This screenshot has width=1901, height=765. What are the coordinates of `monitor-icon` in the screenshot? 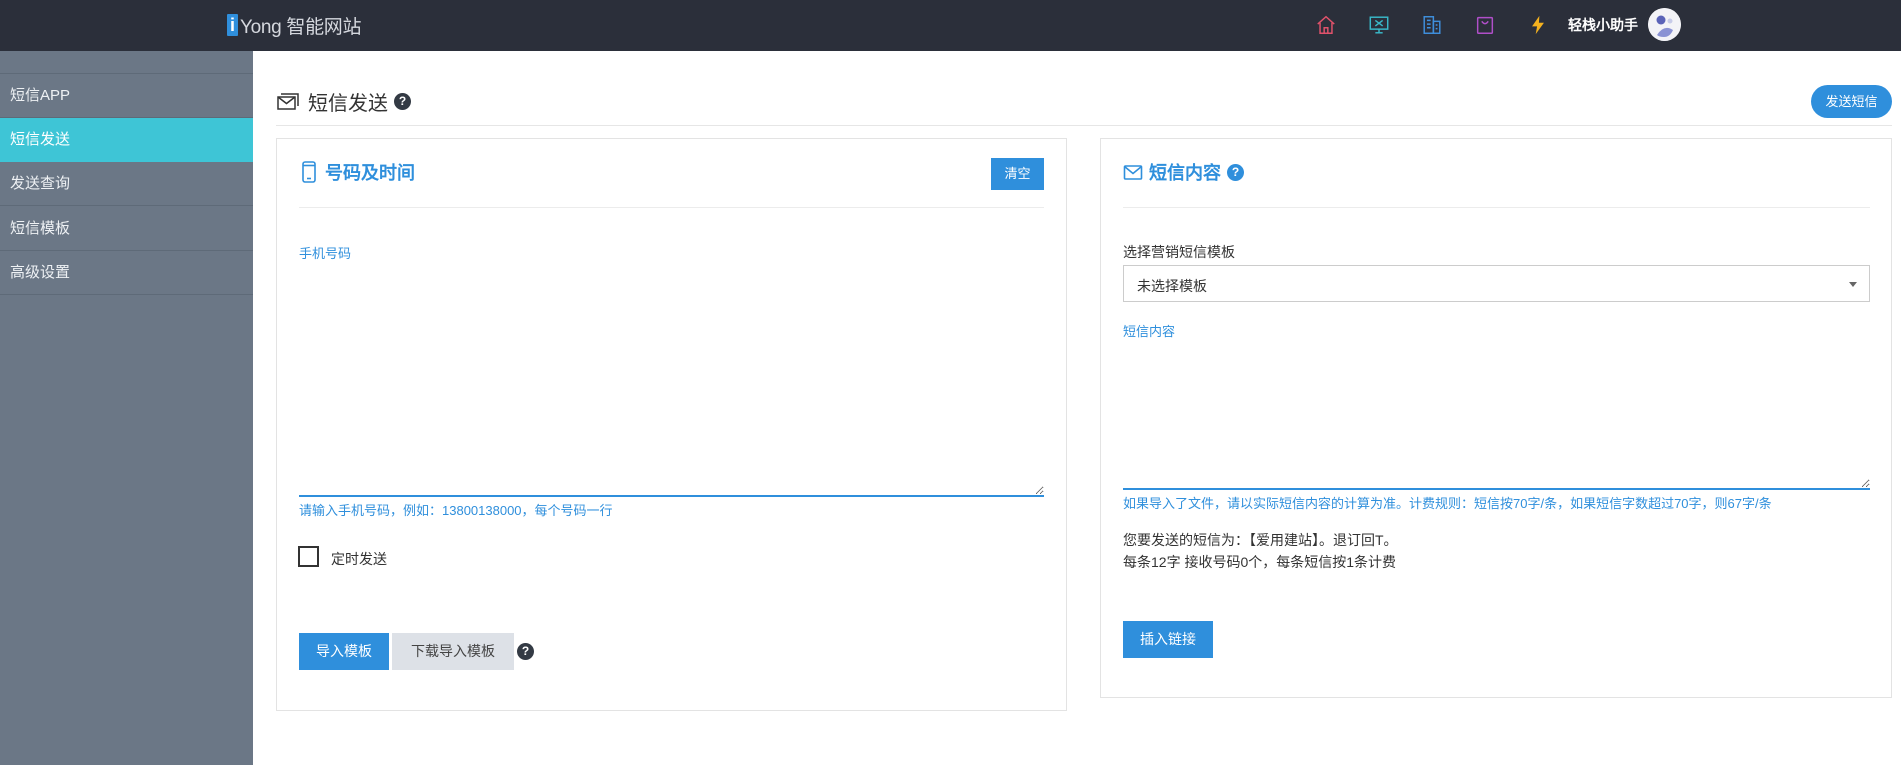 It's located at (1379, 25).